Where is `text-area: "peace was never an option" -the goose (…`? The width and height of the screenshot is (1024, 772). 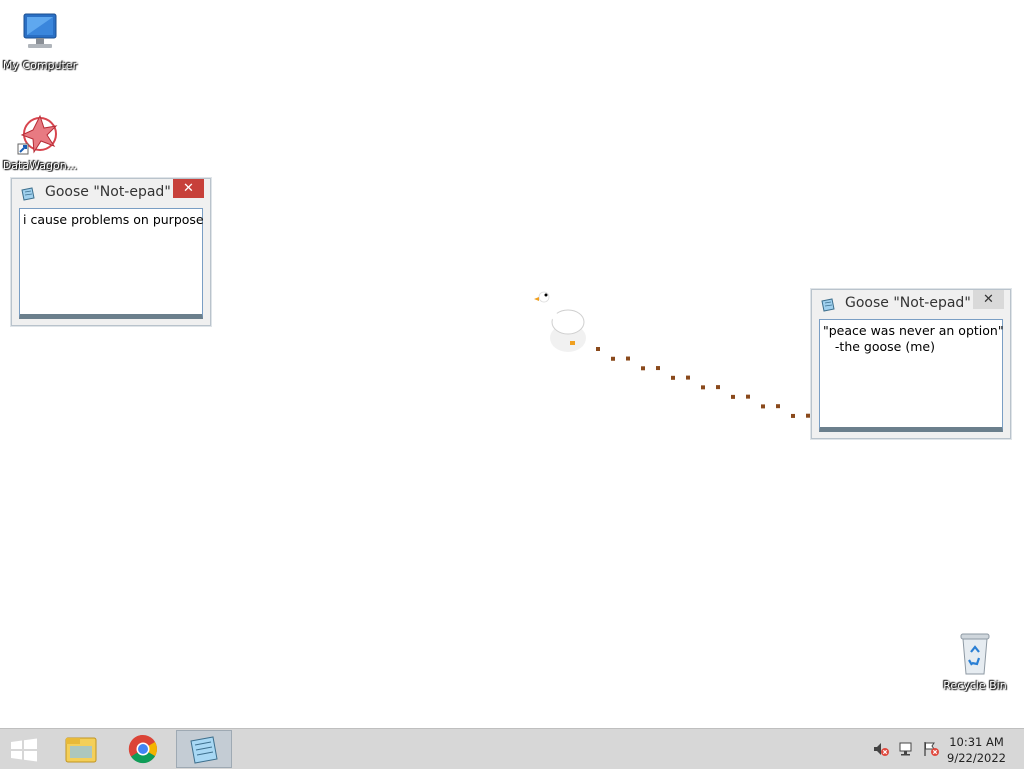 text-area: "peace was never an option" -the goose (… is located at coordinates (911, 375).